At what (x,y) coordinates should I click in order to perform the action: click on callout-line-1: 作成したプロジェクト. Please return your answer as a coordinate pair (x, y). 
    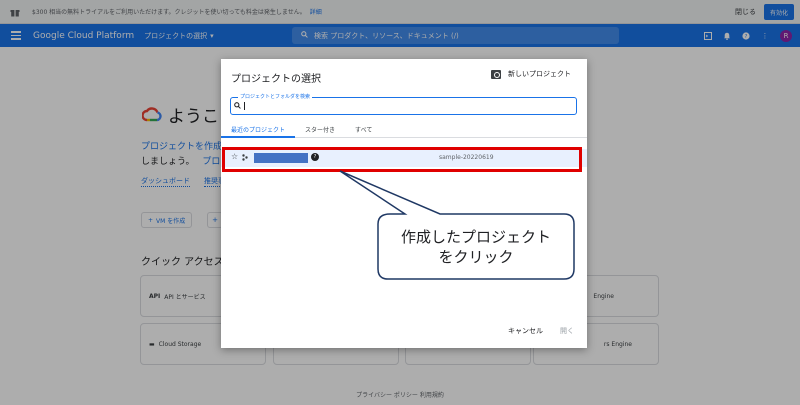
    Looking at the image, I should click on (475, 236).